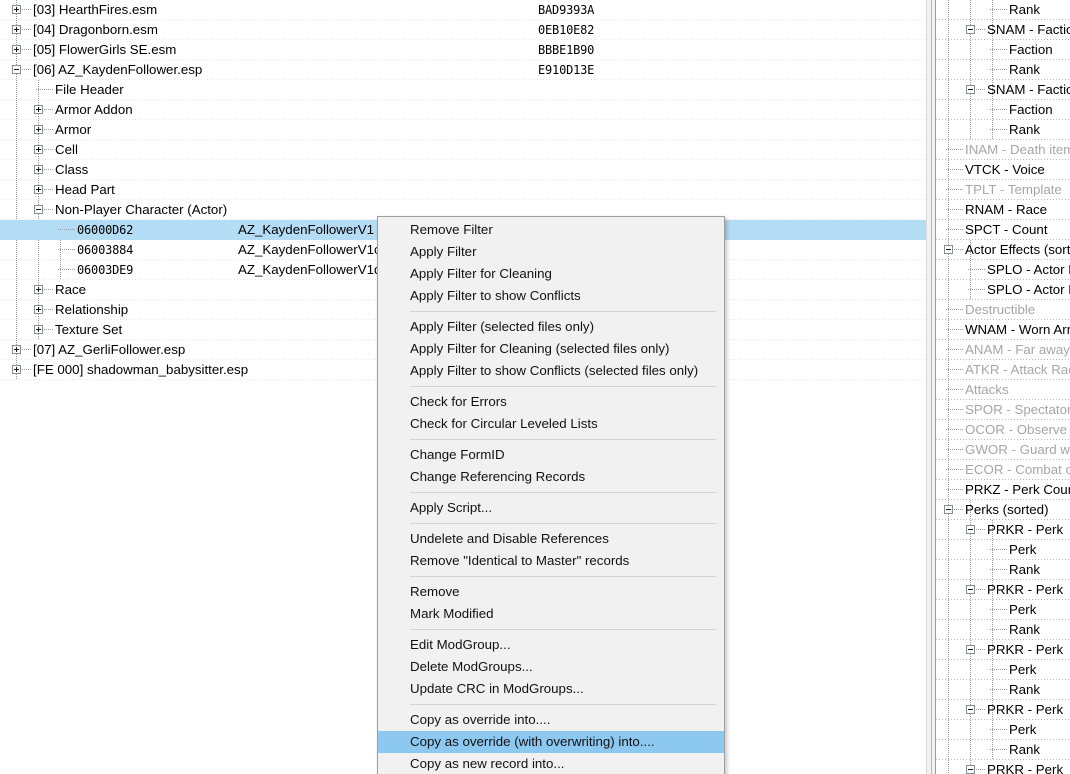 This screenshot has width=1070, height=774. What do you see at coordinates (463, 130) in the screenshot?
I see `tree-row: Armor` at bounding box center [463, 130].